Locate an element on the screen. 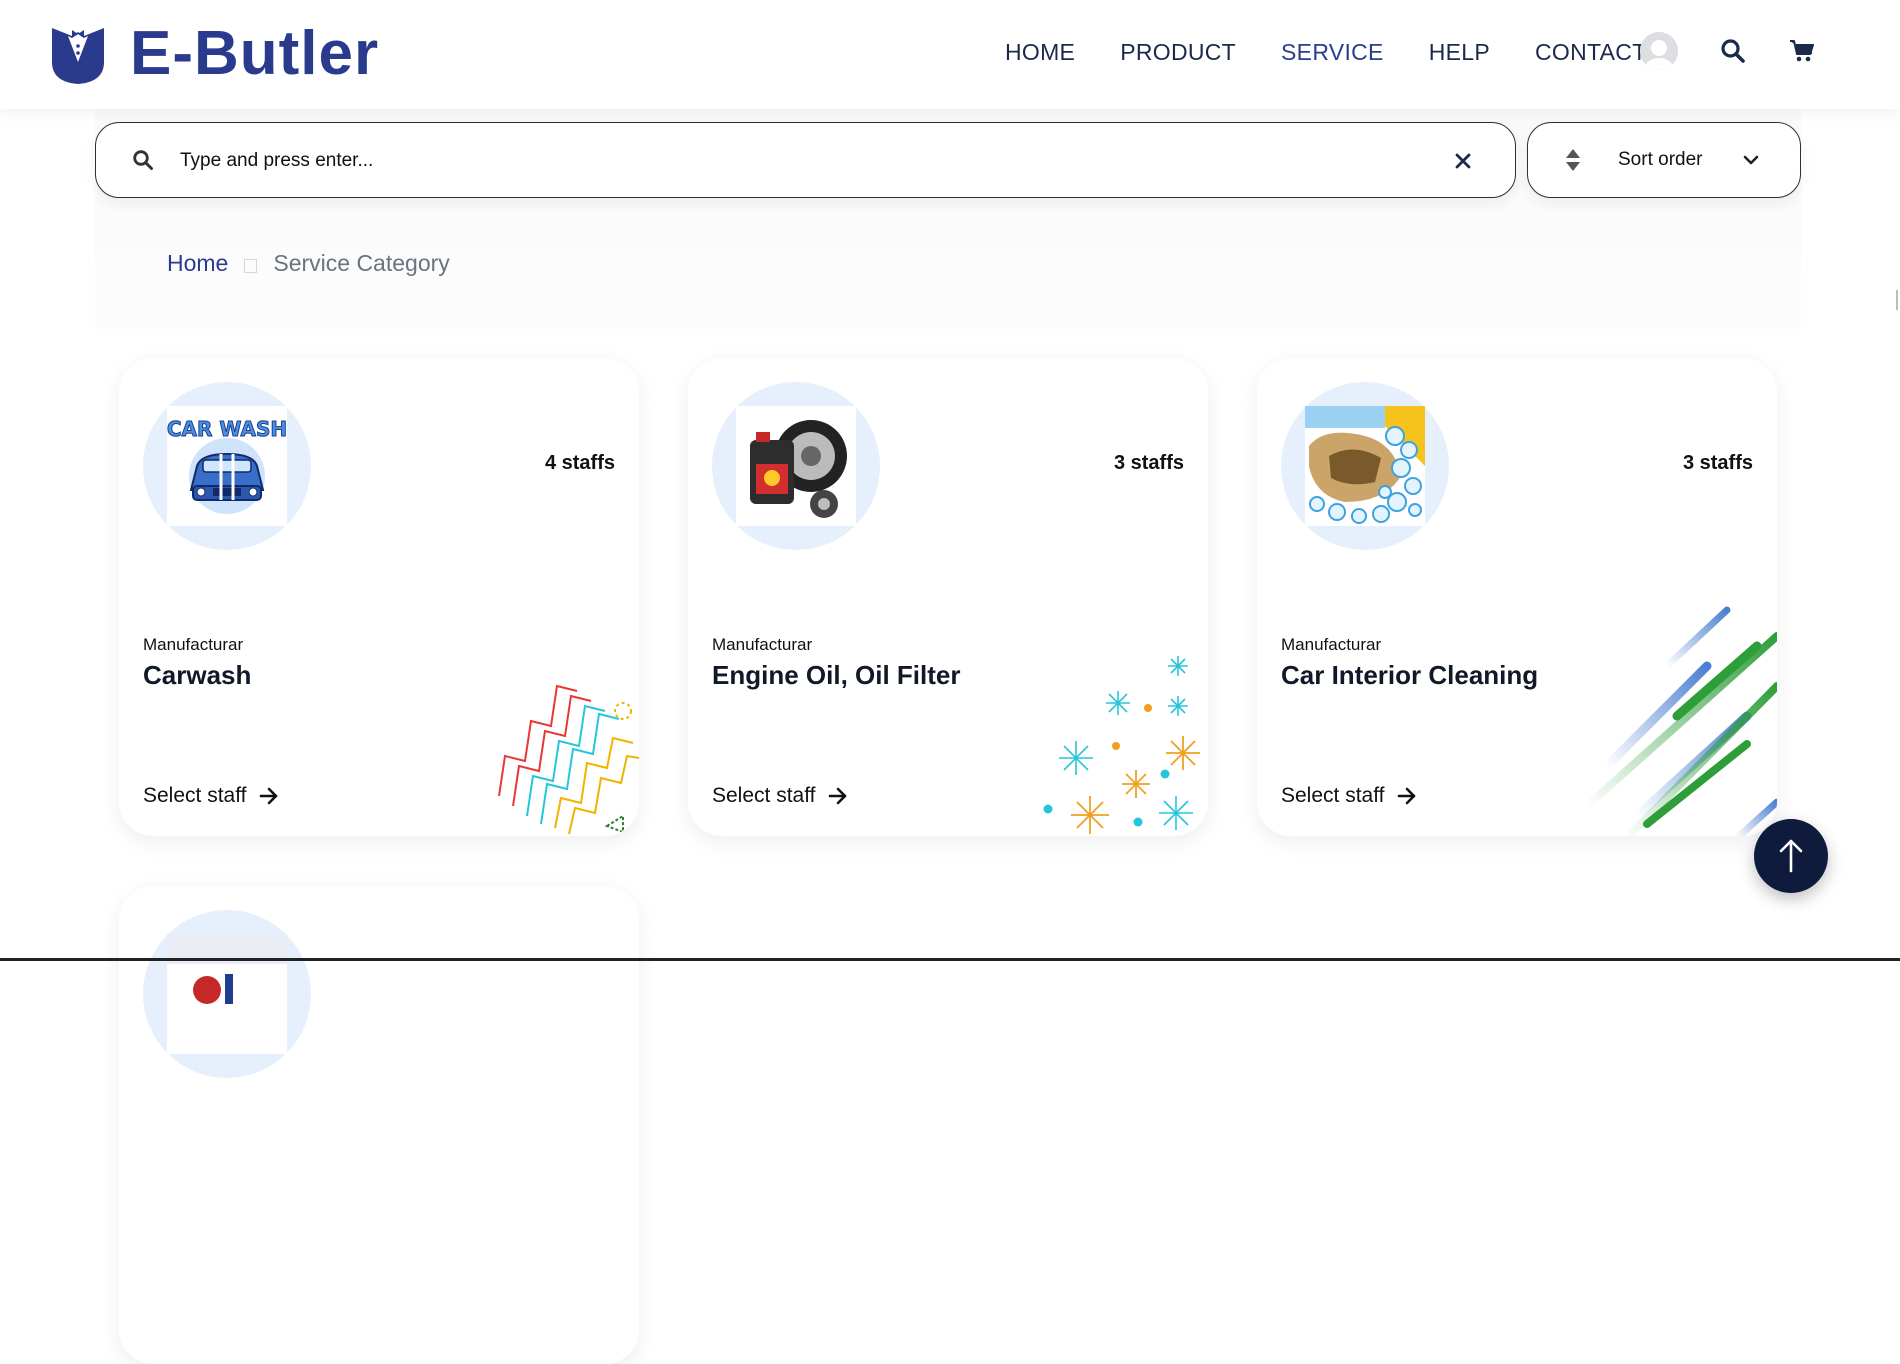 The width and height of the screenshot is (1900, 1364). sort-order-select: Sort order is located at coordinates (1664, 160).